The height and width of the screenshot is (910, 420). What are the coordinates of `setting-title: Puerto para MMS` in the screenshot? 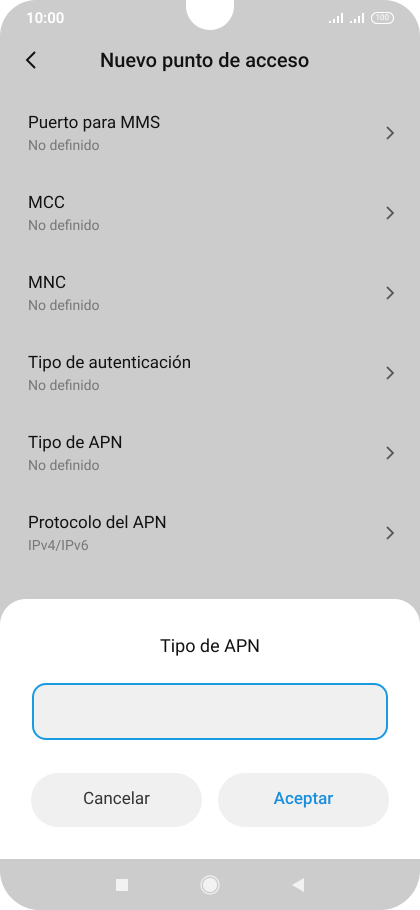 It's located at (94, 123).